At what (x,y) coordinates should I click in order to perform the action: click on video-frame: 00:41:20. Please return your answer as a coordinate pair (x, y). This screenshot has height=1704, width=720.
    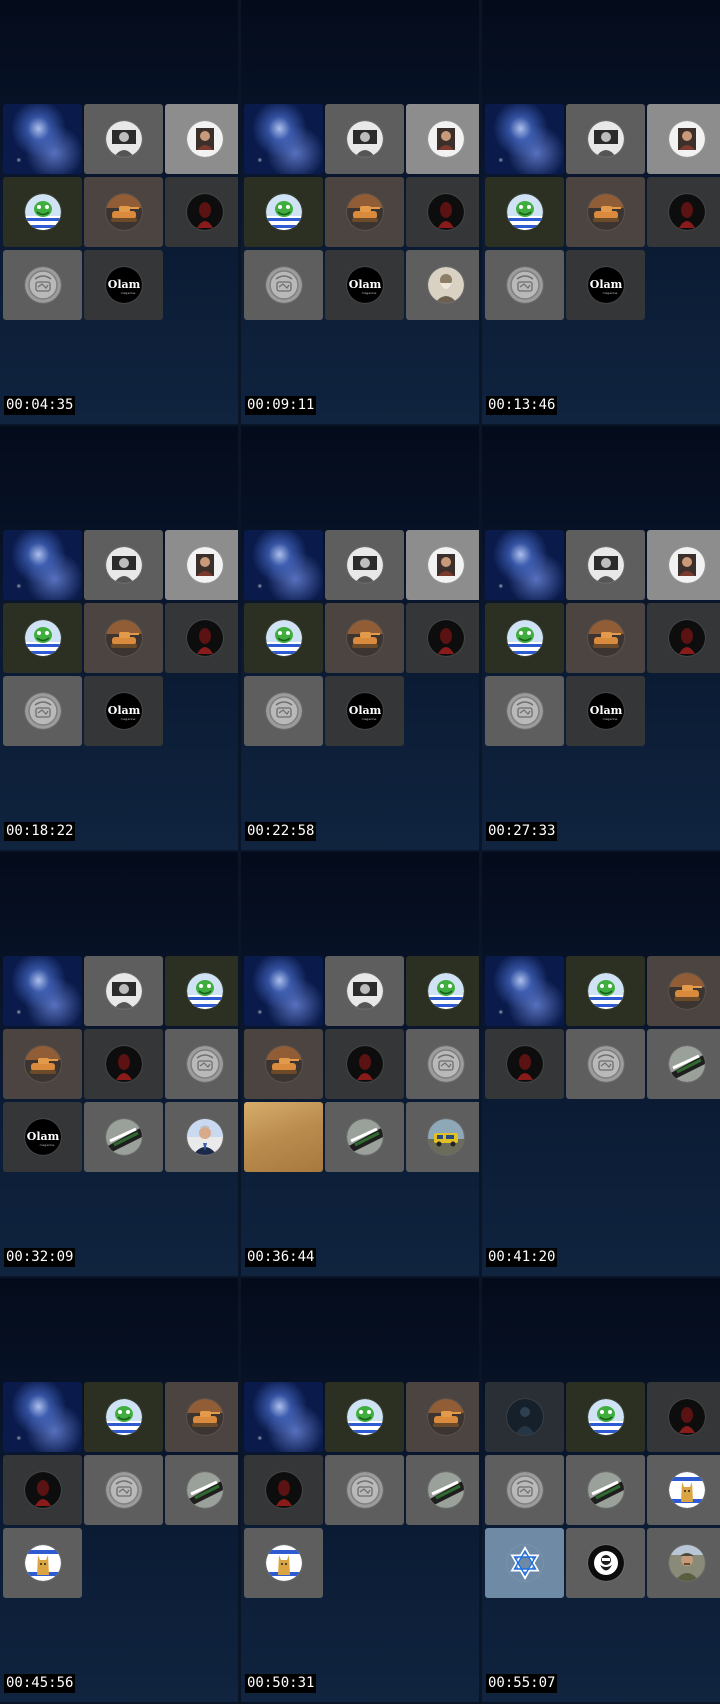
    Looking at the image, I should click on (601, 1064).